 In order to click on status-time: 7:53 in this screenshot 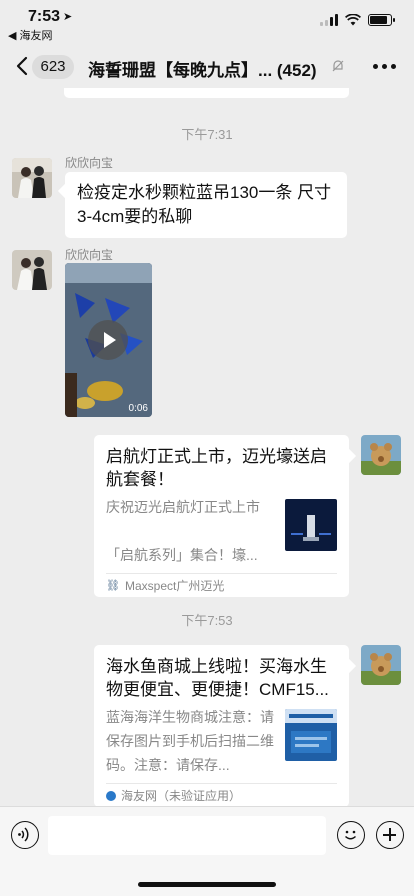, I will do `click(44, 16)`.